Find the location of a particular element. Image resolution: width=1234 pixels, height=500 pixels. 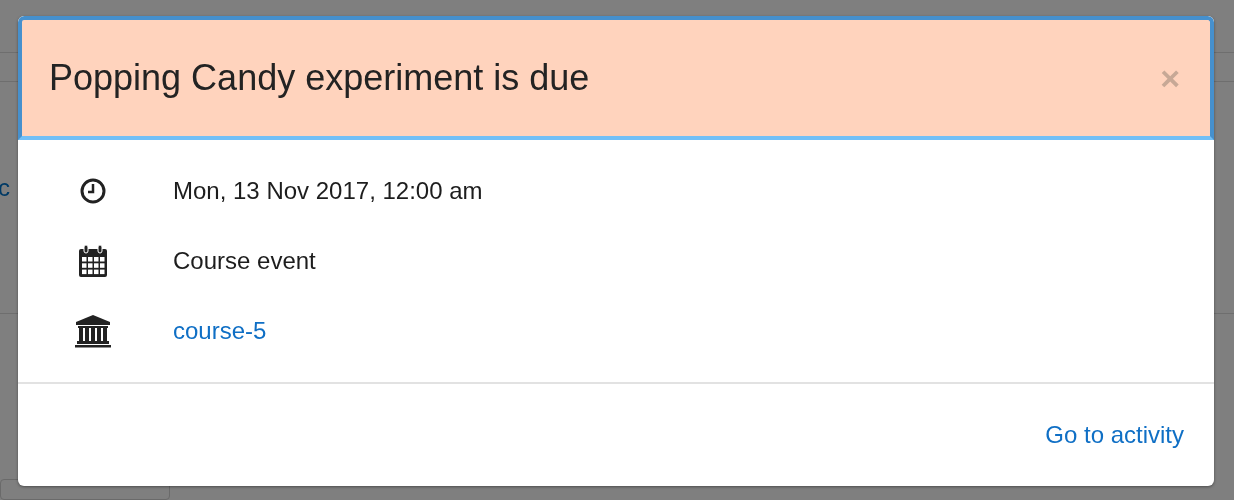

detail-text: Course event is located at coordinates (244, 261).